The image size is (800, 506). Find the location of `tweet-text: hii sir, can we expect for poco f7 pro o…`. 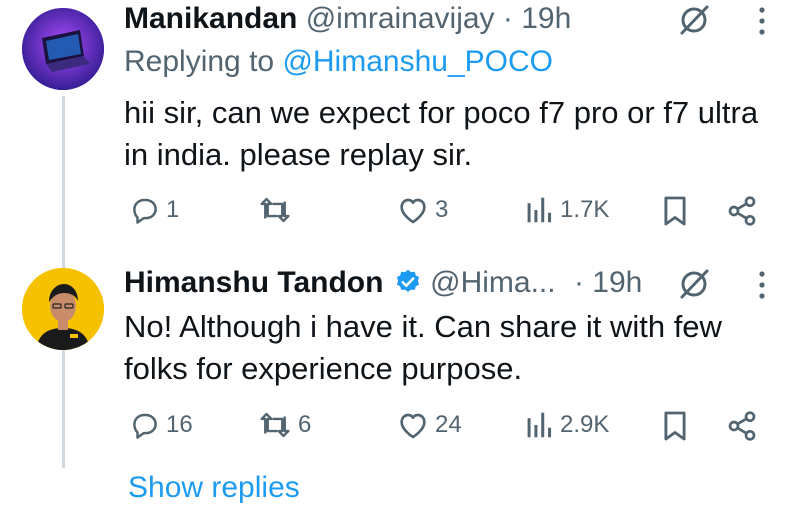

tweet-text: hii sir, can we expect for poco f7 pro o… is located at coordinates (441, 133).